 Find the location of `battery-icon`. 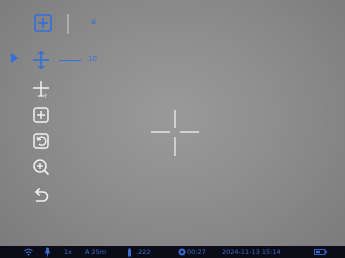

battery-icon is located at coordinates (320, 252).